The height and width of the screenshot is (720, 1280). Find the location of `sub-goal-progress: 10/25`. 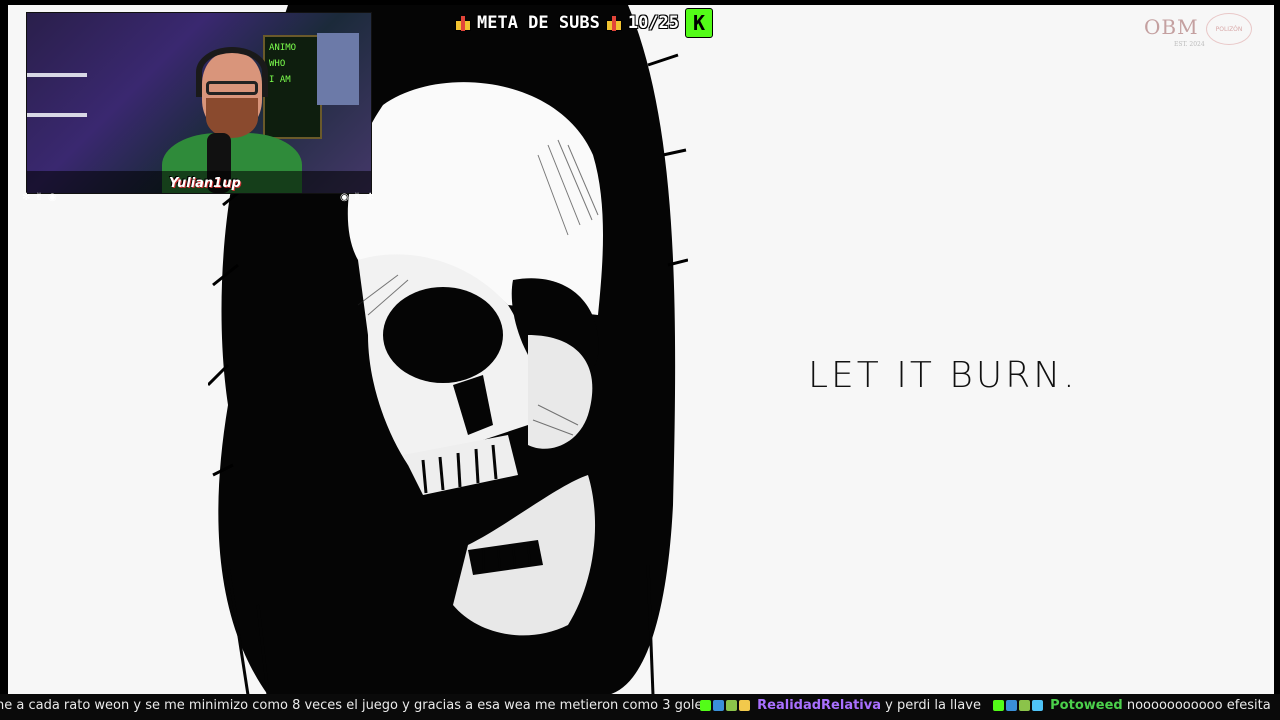

sub-goal-progress: 10/25 is located at coordinates (653, 23).